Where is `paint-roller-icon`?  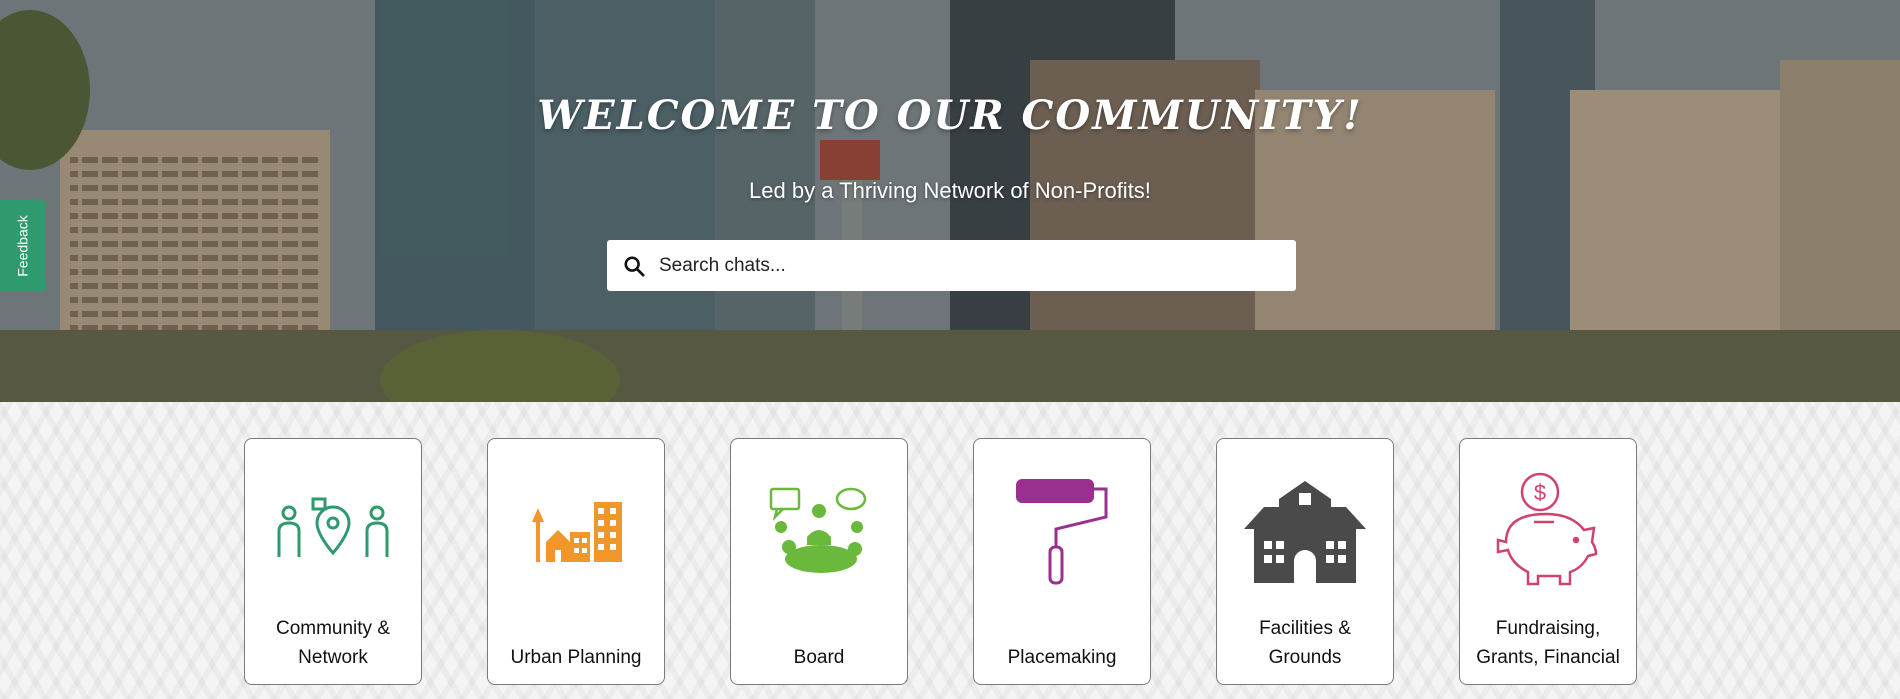
paint-roller-icon is located at coordinates (1062, 532).